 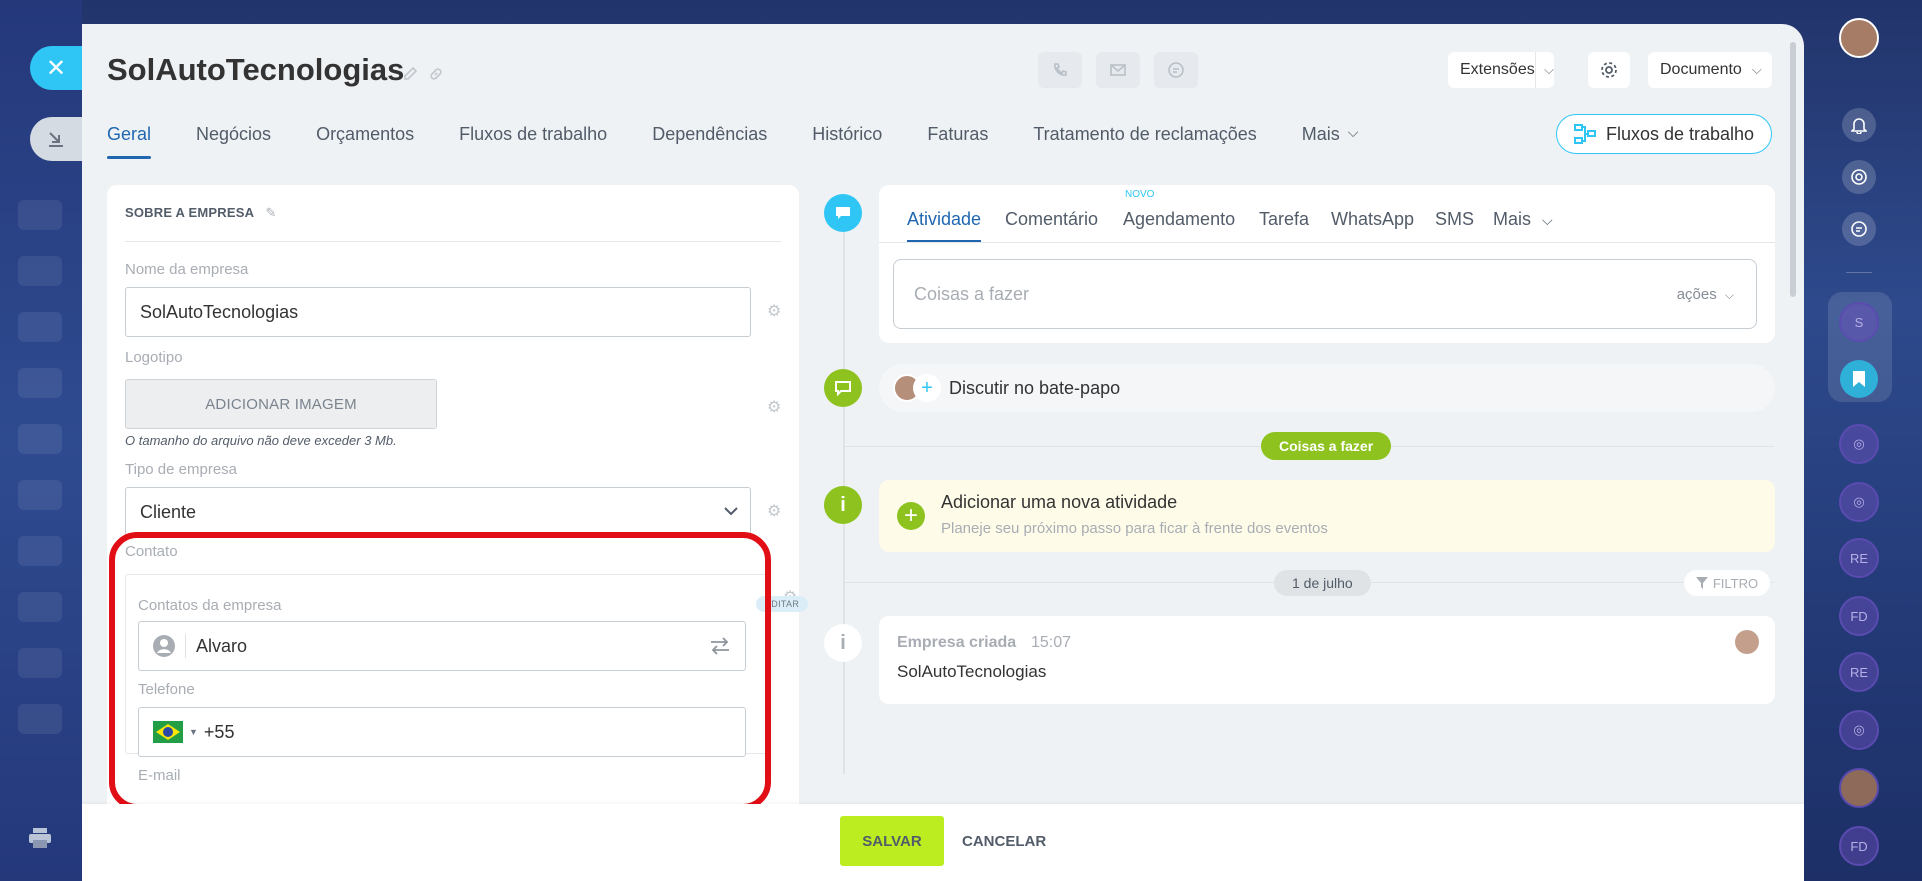 What do you see at coordinates (129, 144) in the screenshot?
I see `tab-geral: Geral` at bounding box center [129, 144].